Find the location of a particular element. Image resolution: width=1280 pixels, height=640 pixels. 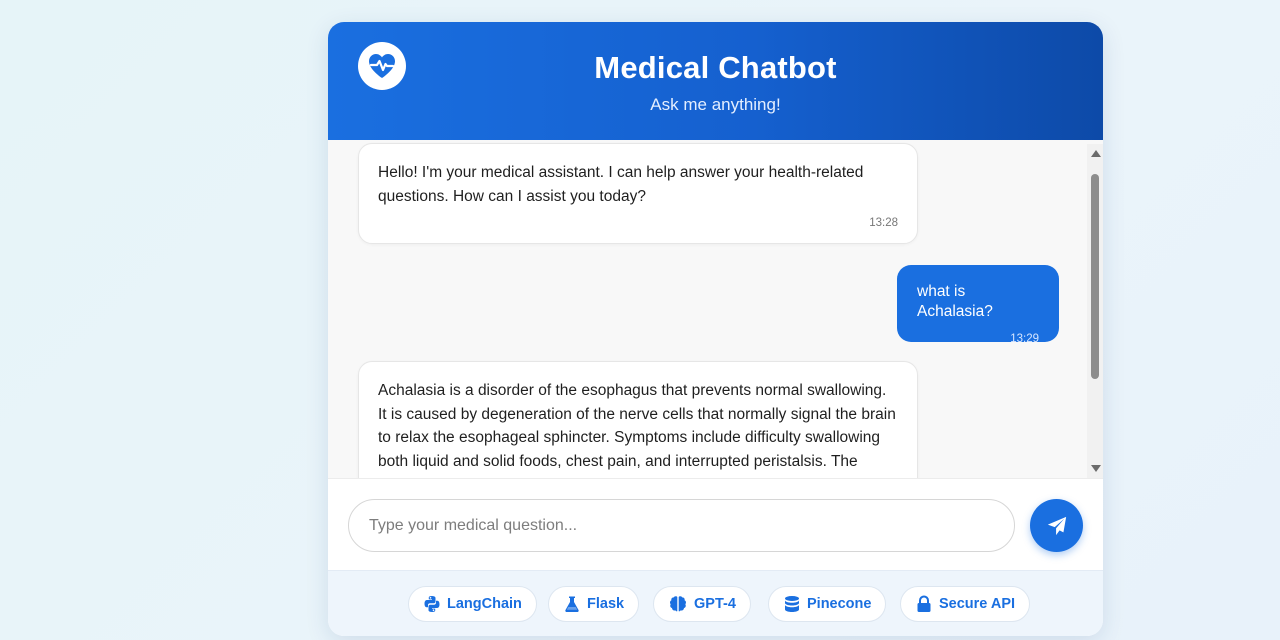

chat-header: Medical Chatbot Ask me anything! is located at coordinates (715, 81).